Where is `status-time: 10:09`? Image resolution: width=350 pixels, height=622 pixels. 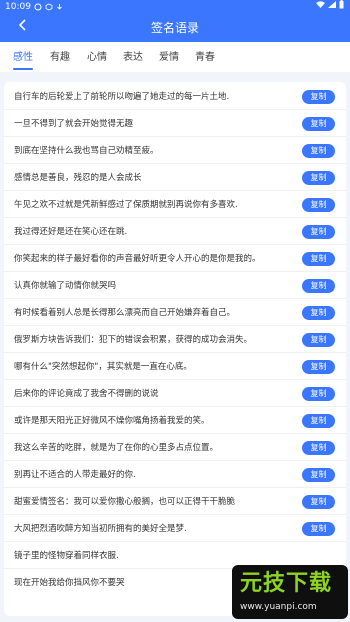 status-time: 10:09 is located at coordinates (18, 7).